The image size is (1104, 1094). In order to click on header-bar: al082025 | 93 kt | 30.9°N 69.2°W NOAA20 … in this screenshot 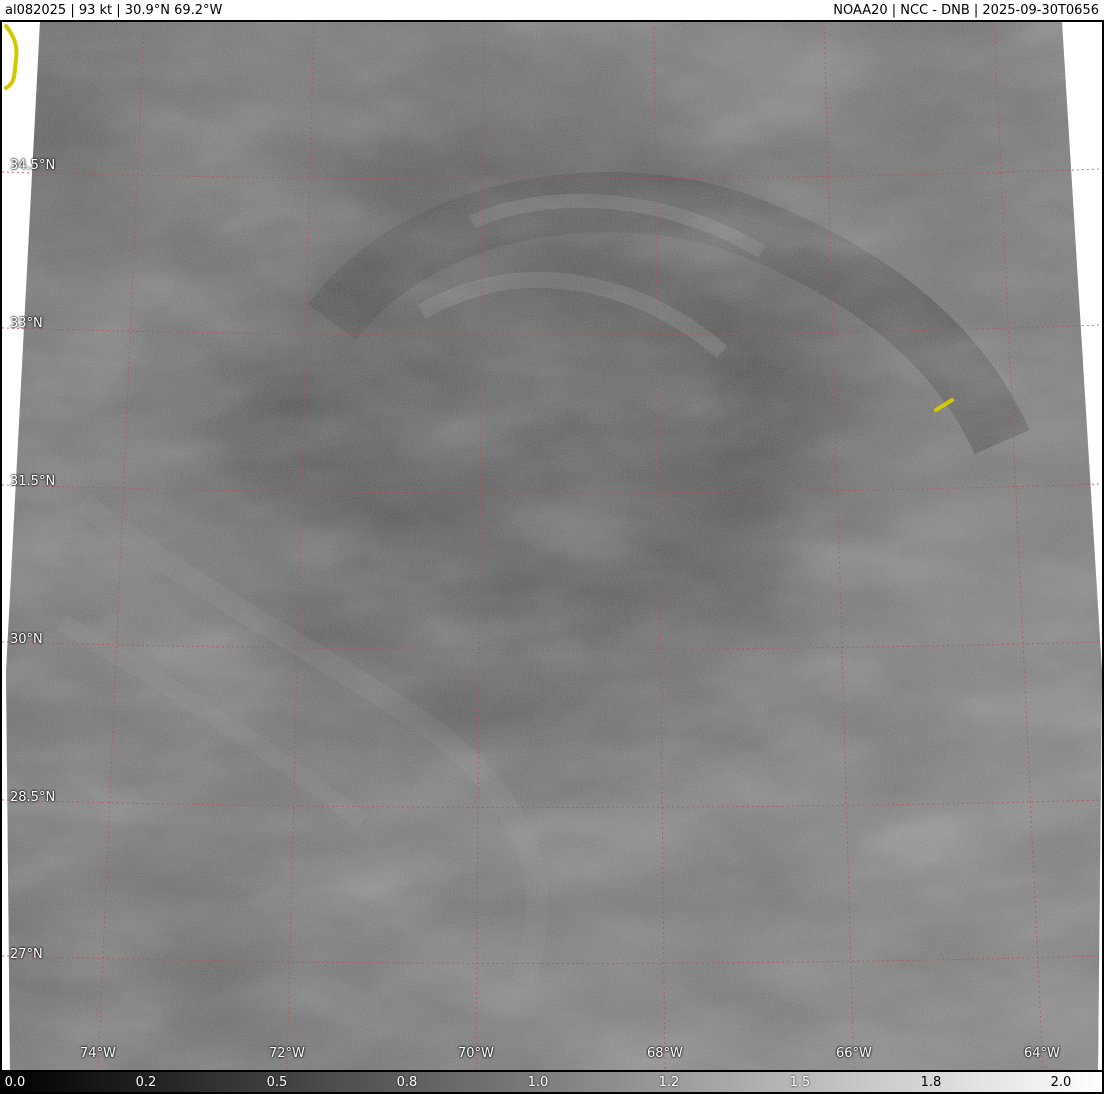, I will do `click(552, 11)`.